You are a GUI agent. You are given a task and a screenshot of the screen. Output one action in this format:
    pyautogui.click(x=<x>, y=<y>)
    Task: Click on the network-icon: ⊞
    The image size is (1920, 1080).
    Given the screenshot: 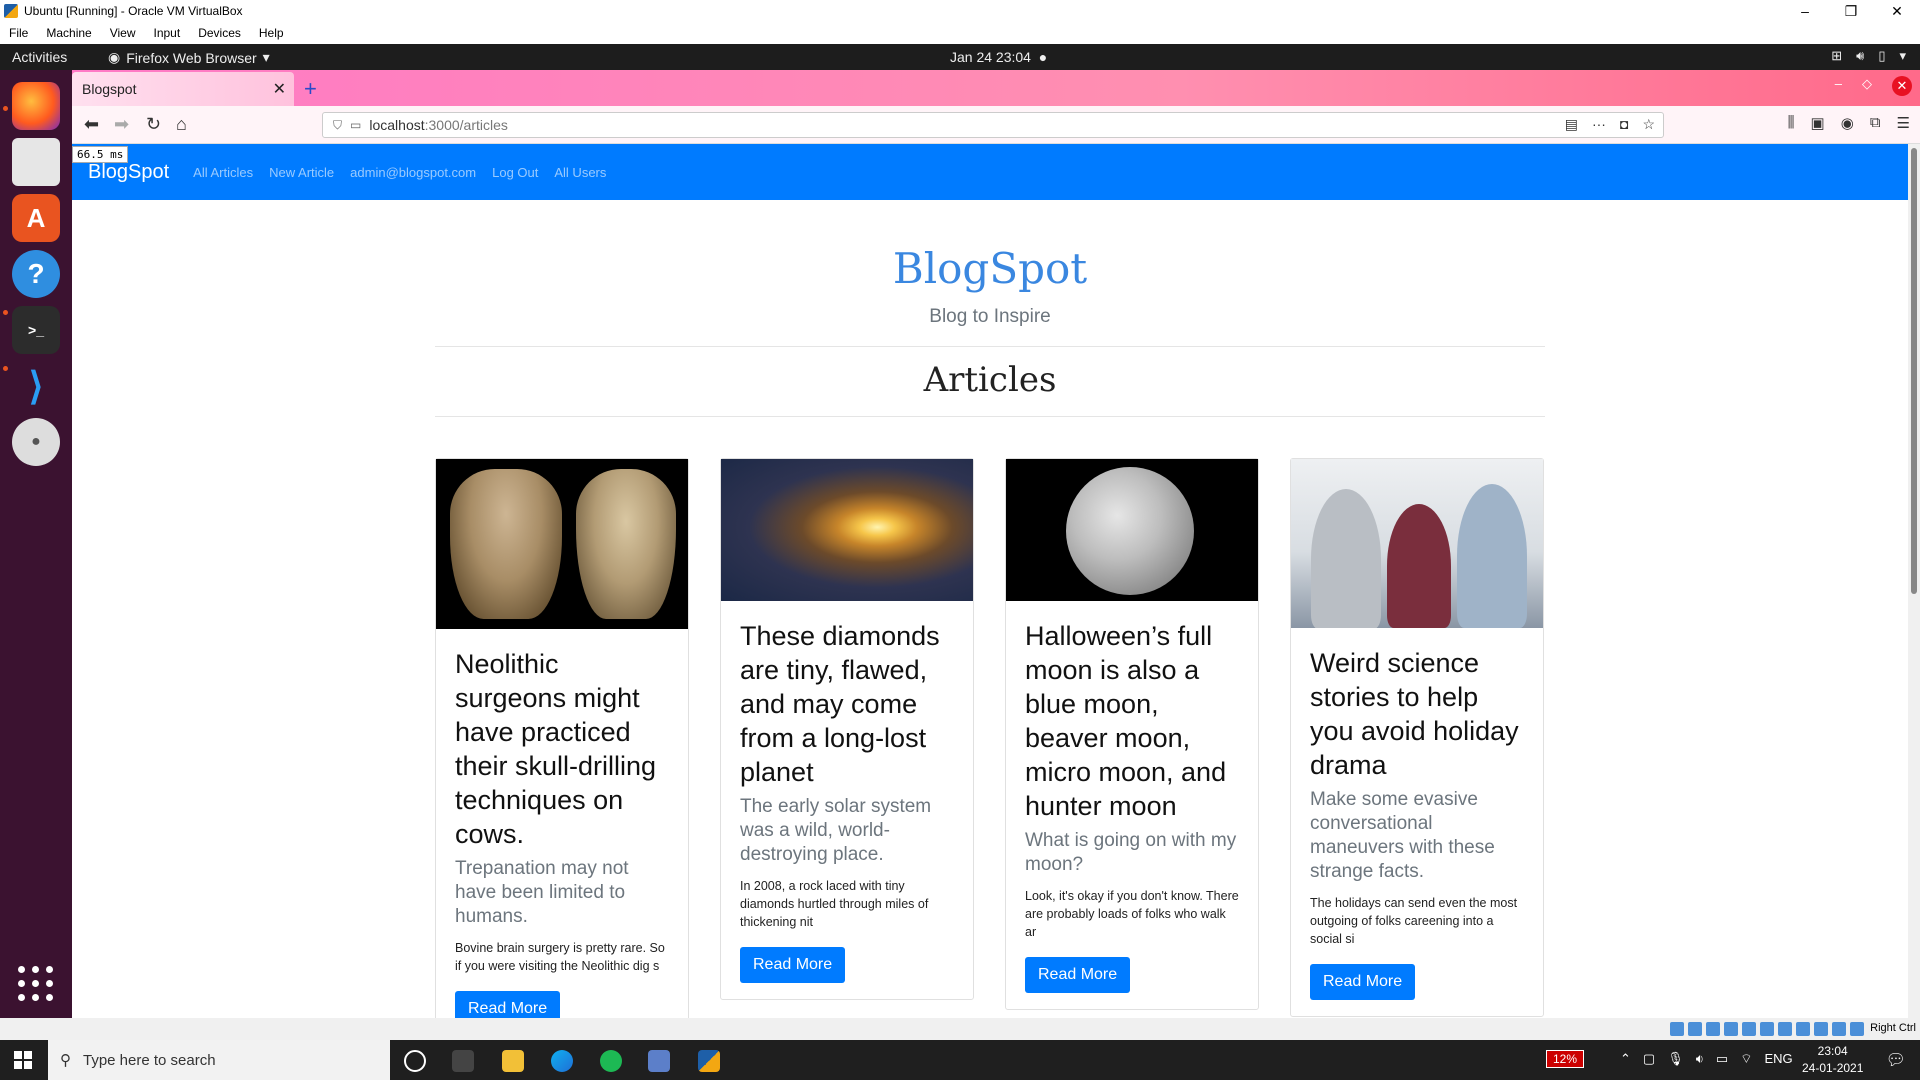 What is the action you would take?
    pyautogui.click(x=1837, y=55)
    